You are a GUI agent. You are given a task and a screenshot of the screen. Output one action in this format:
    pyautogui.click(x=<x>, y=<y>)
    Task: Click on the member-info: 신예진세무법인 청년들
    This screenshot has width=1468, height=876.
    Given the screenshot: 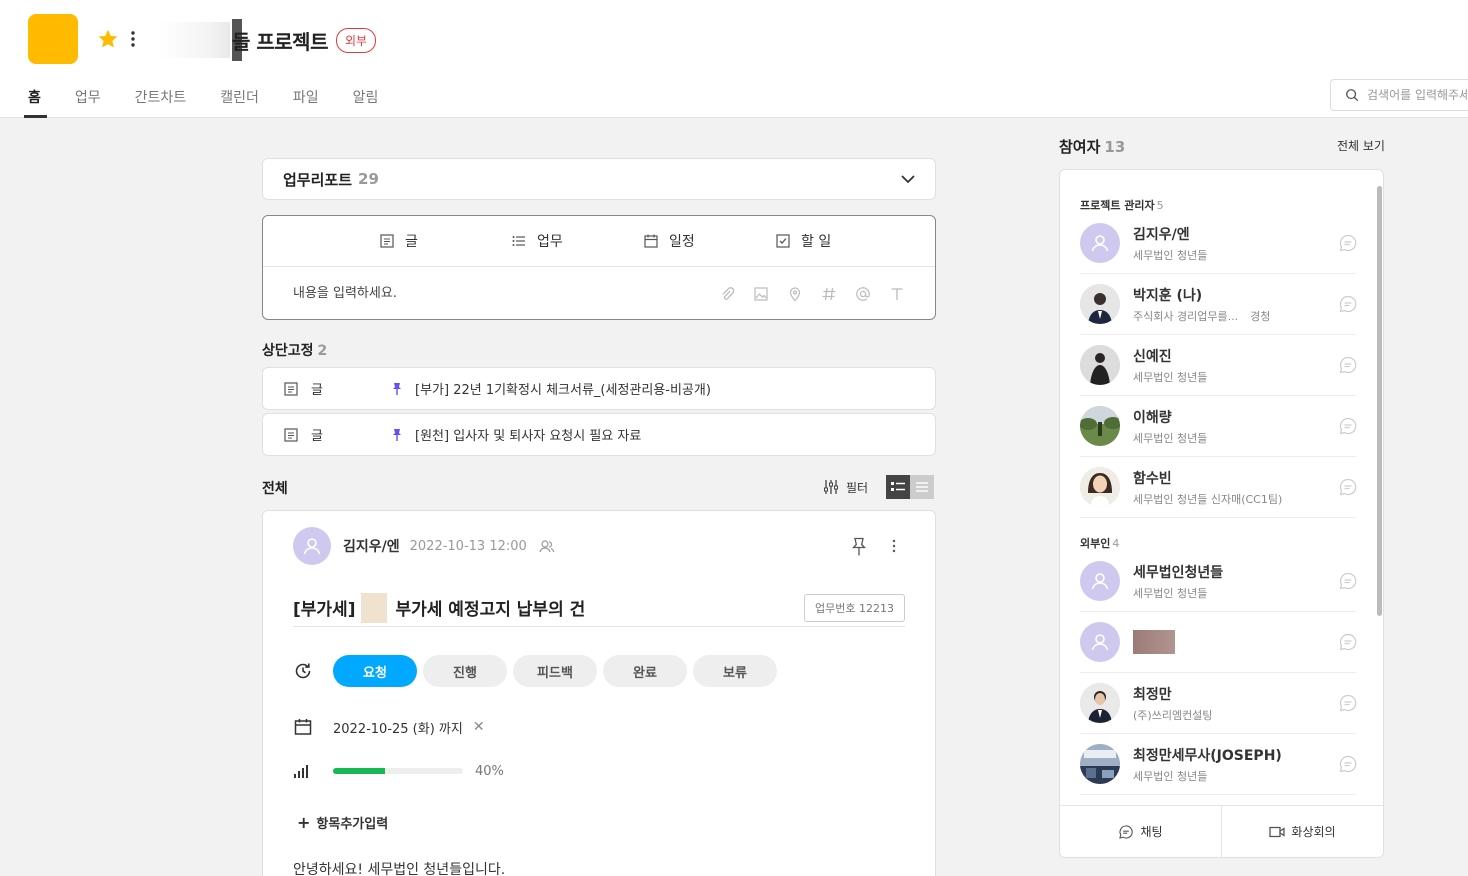 What is the action you would take?
    pyautogui.click(x=1170, y=365)
    